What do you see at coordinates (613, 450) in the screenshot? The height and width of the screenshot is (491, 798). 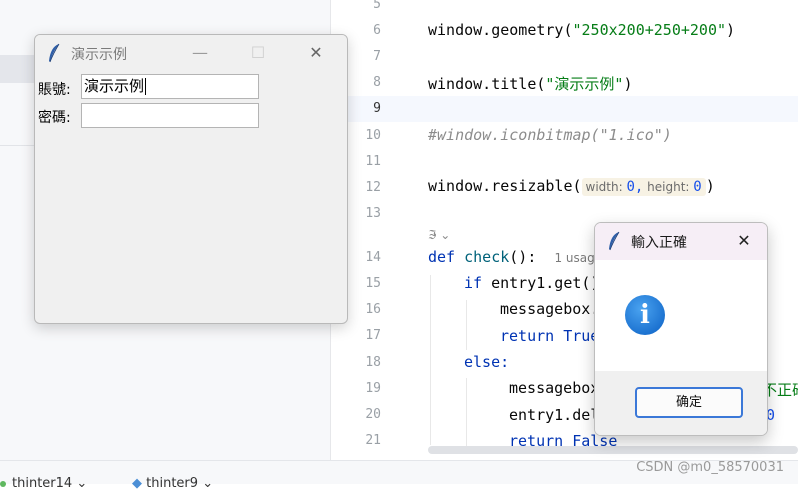 I see `horizontal-scrollbar` at bounding box center [613, 450].